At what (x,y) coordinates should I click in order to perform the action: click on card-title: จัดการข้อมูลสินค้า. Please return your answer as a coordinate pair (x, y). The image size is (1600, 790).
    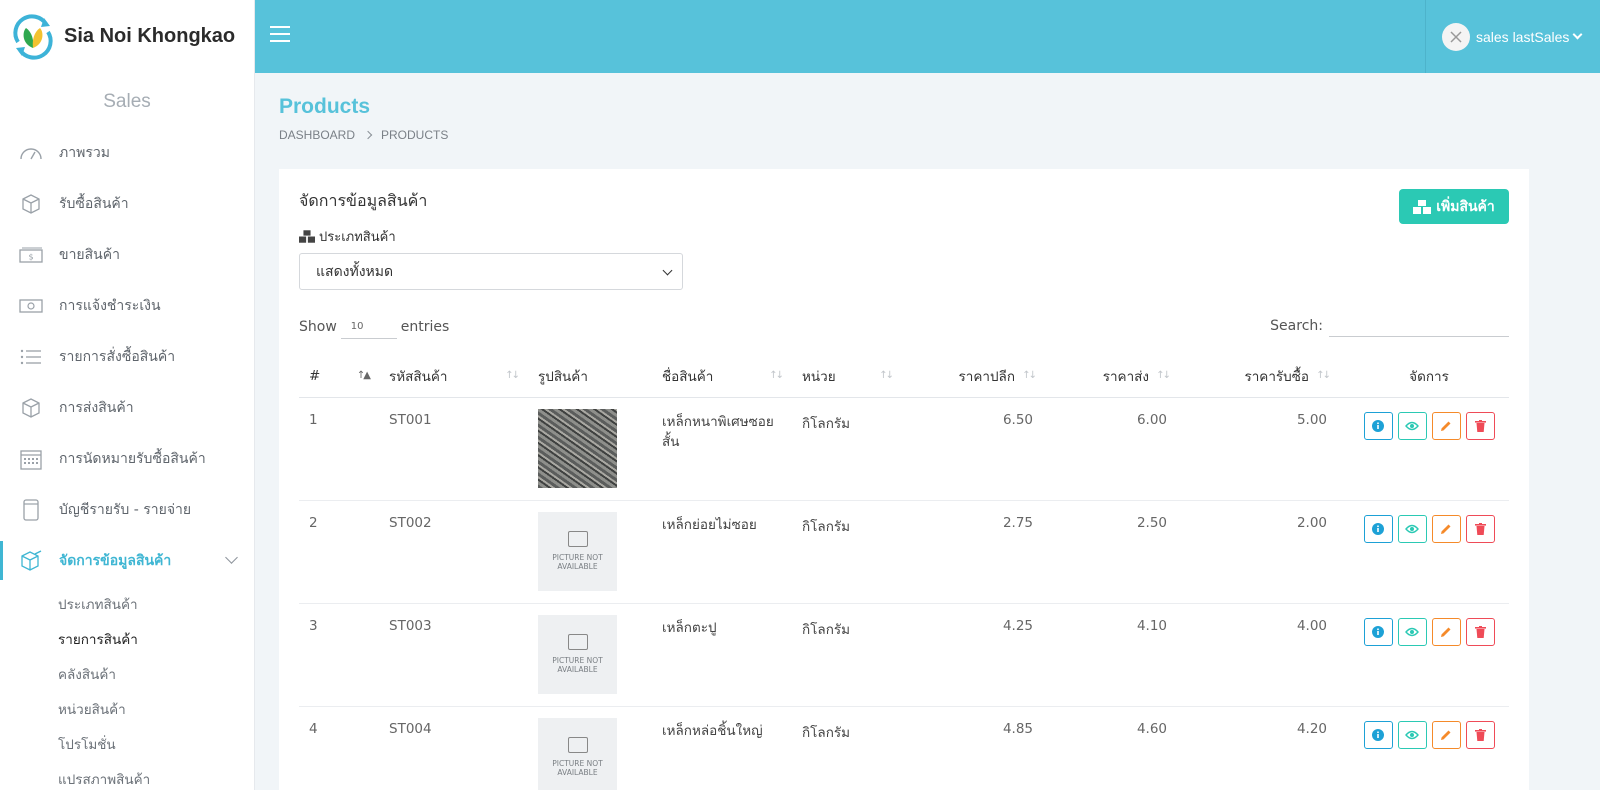
    Looking at the image, I should click on (363, 200).